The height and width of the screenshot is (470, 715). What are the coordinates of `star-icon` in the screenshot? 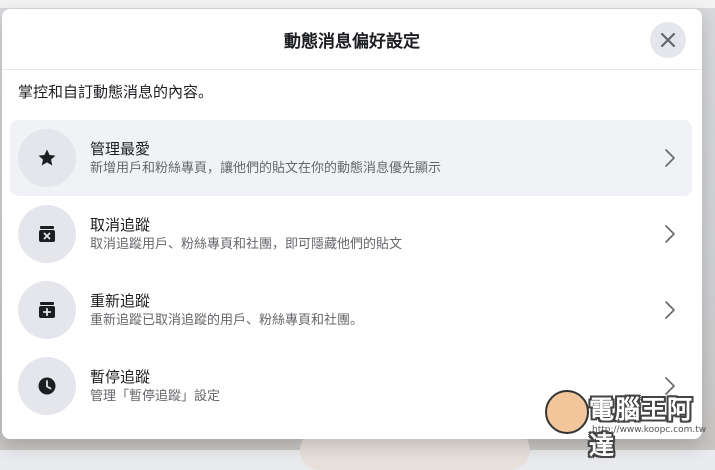 It's located at (47, 157).